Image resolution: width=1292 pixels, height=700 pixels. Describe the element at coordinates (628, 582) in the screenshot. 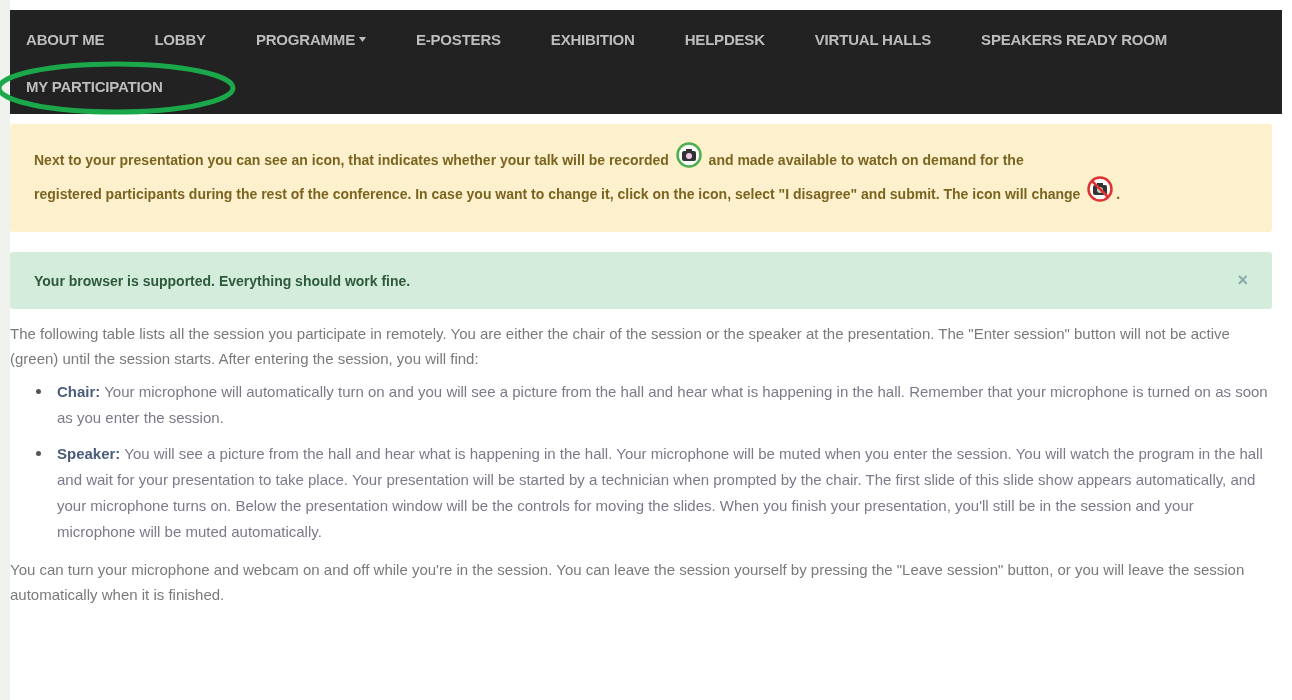

I see `closing-paragraph: You can turn your microphone and webcam on and off while you're in the session. You can leave the session yourself by pressing the "Leave session" button, or you will leave the session automatically when it is finished.` at that location.